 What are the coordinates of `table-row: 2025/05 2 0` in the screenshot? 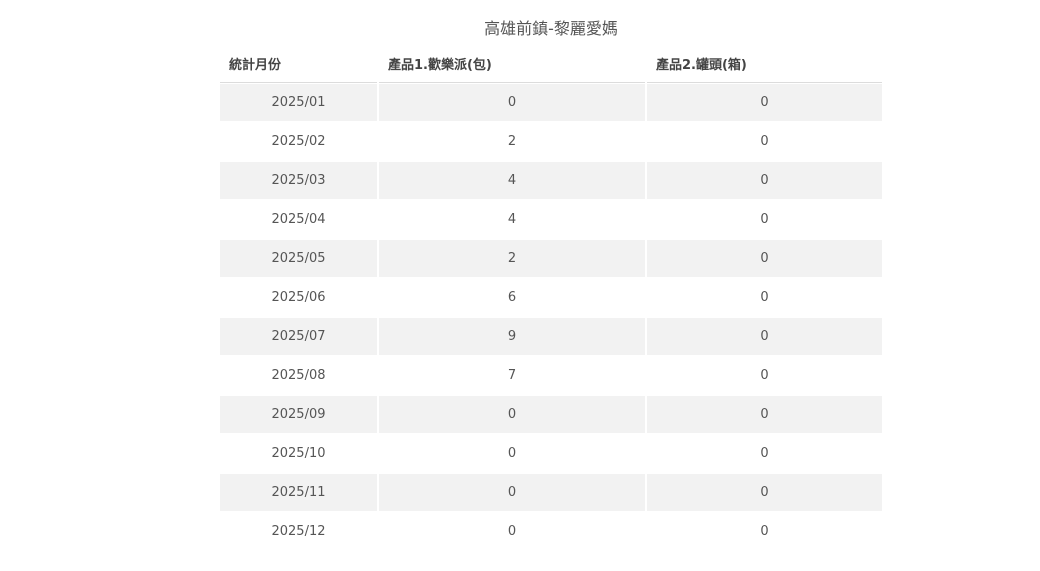 It's located at (551, 258).